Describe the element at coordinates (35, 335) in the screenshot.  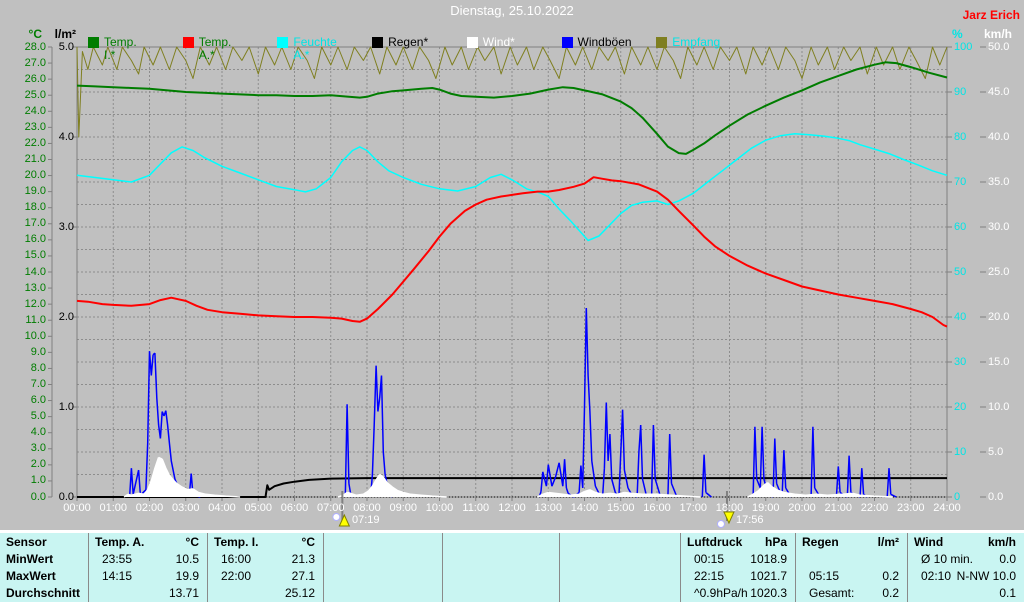
I see `temp-tick-label: 10.0` at that location.